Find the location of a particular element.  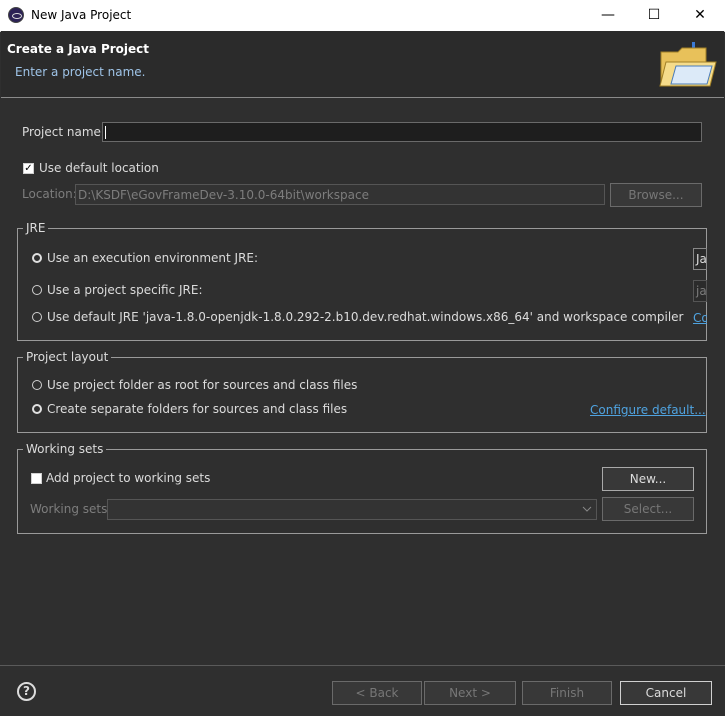

project-specific-jre-label: Use a project specific JRE: is located at coordinates (125, 290).